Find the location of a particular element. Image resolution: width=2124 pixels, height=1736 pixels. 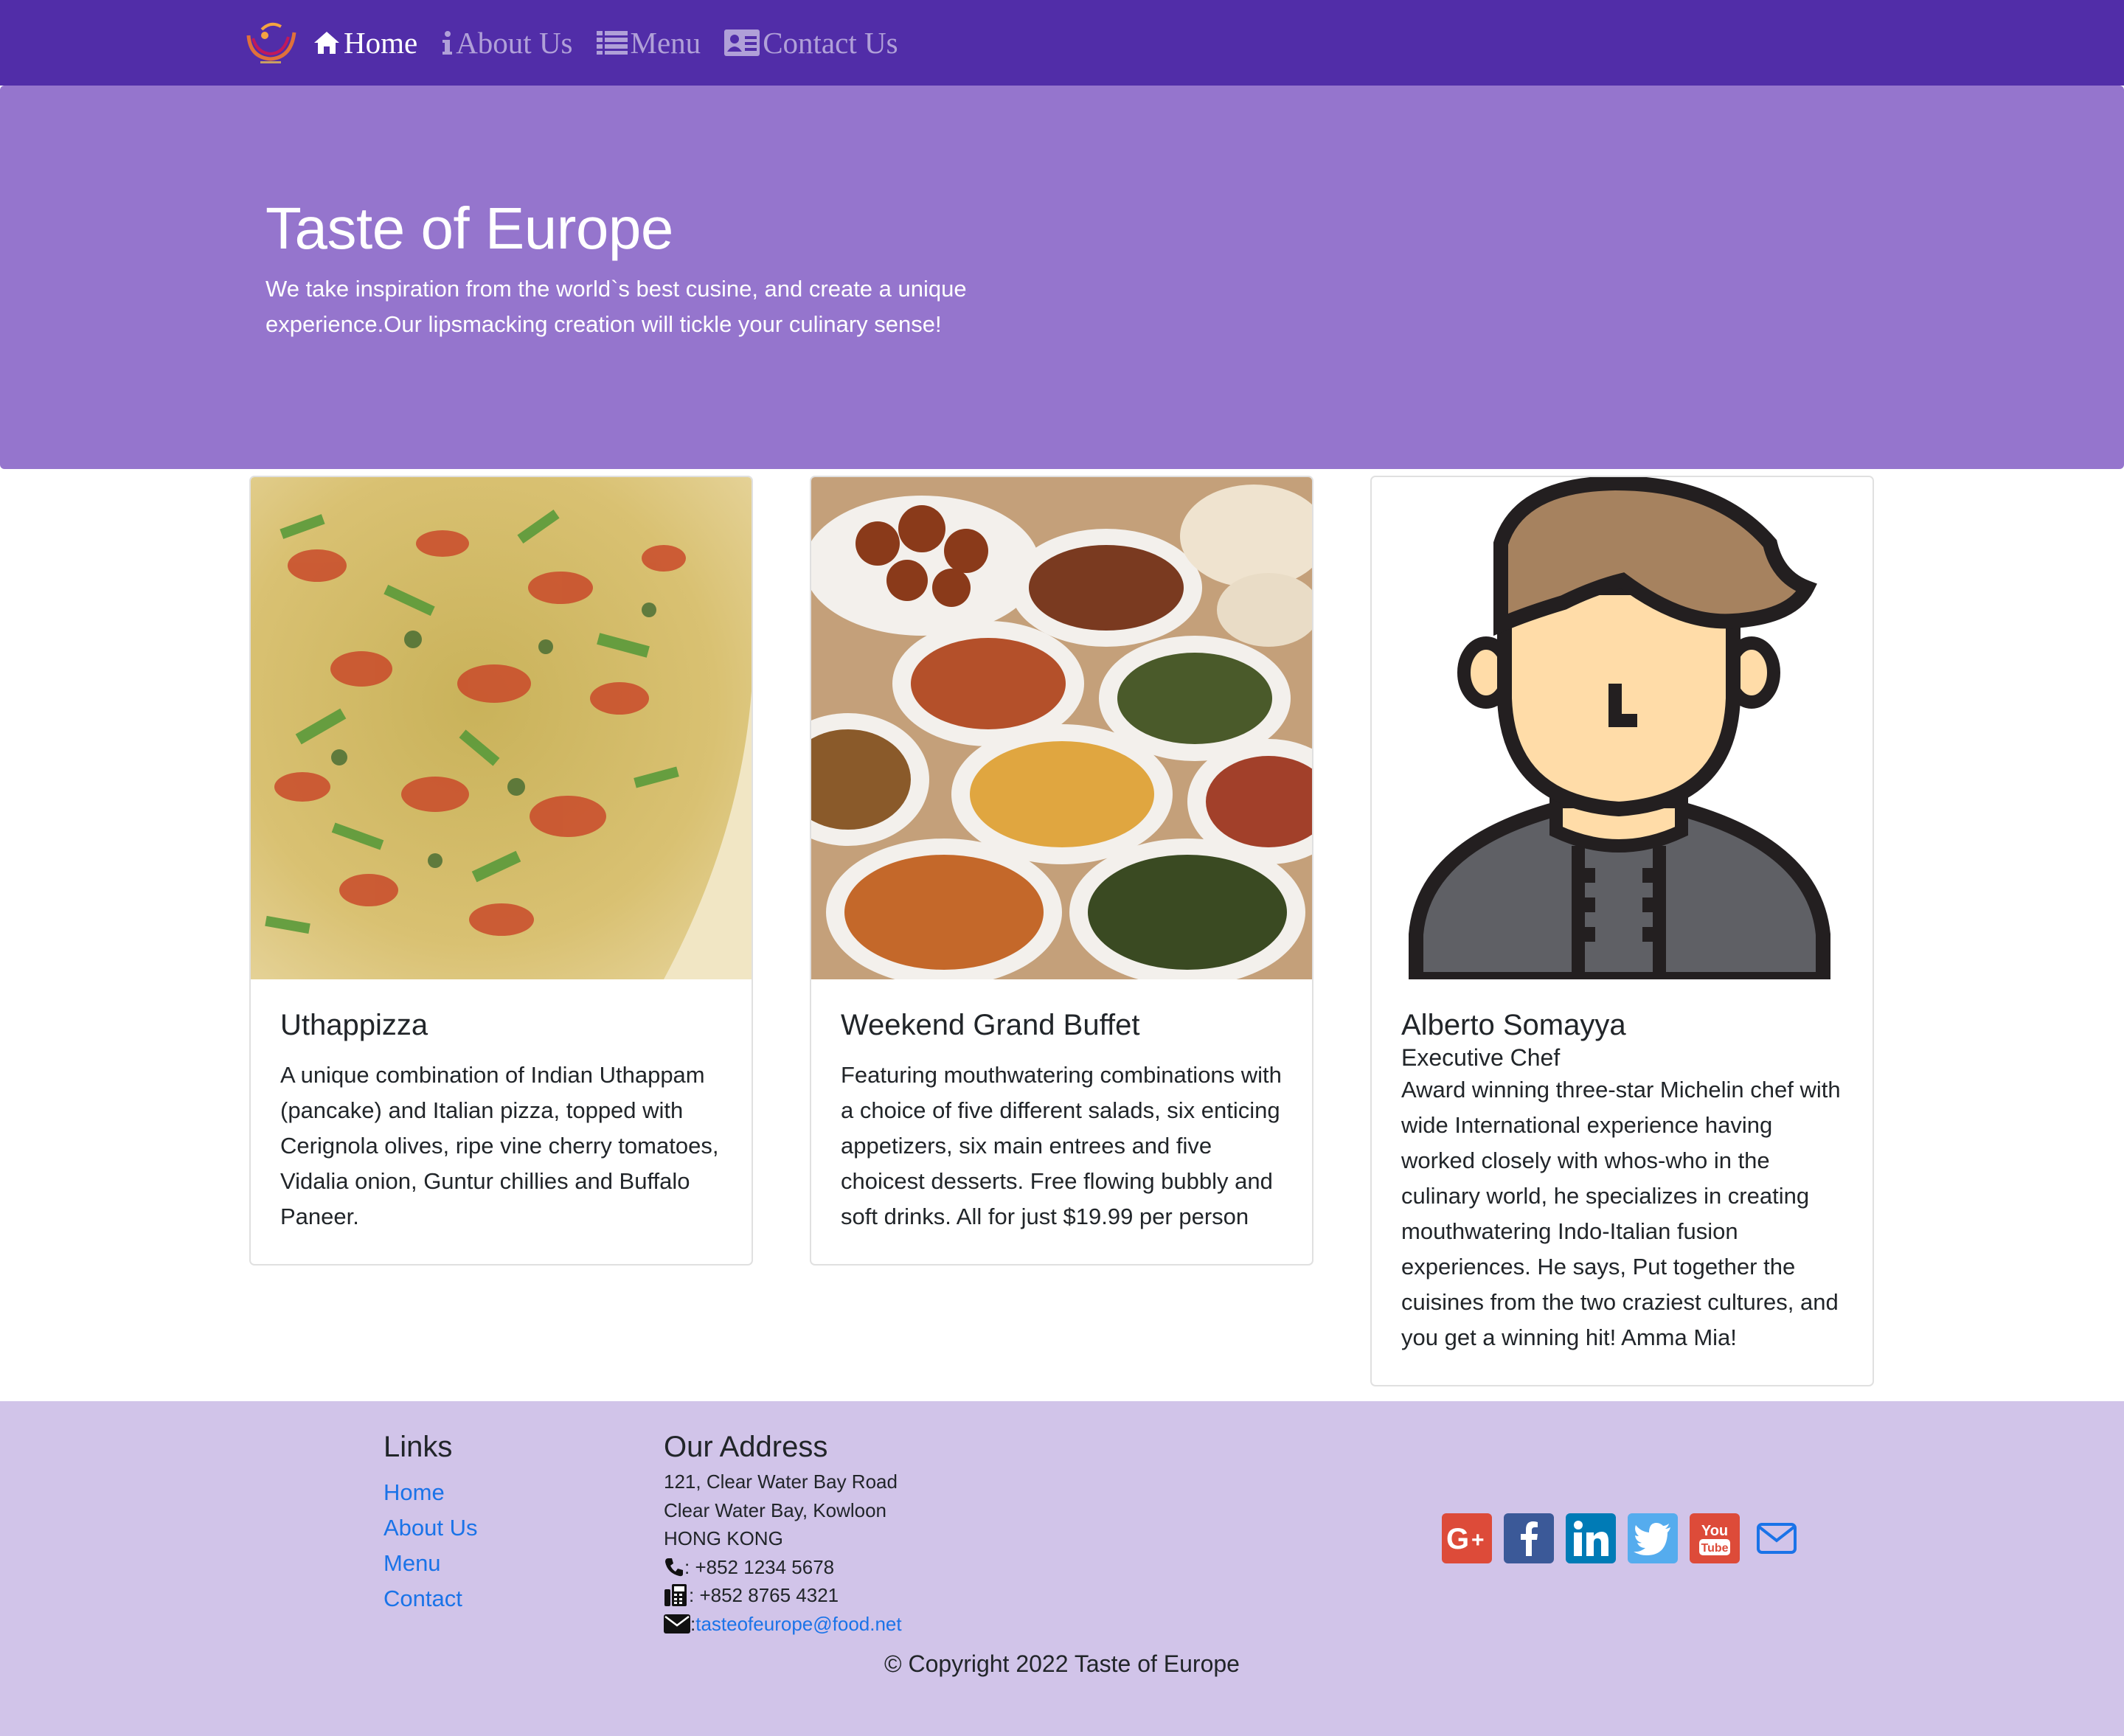

phone-icon is located at coordinates (674, 1567).